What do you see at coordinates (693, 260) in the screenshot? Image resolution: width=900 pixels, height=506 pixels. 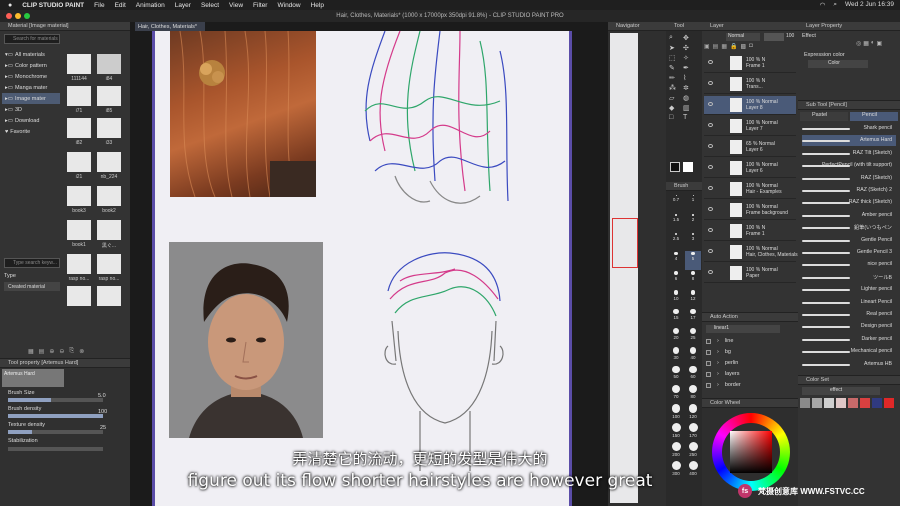 I see `brush-size-option: 5` at bounding box center [693, 260].